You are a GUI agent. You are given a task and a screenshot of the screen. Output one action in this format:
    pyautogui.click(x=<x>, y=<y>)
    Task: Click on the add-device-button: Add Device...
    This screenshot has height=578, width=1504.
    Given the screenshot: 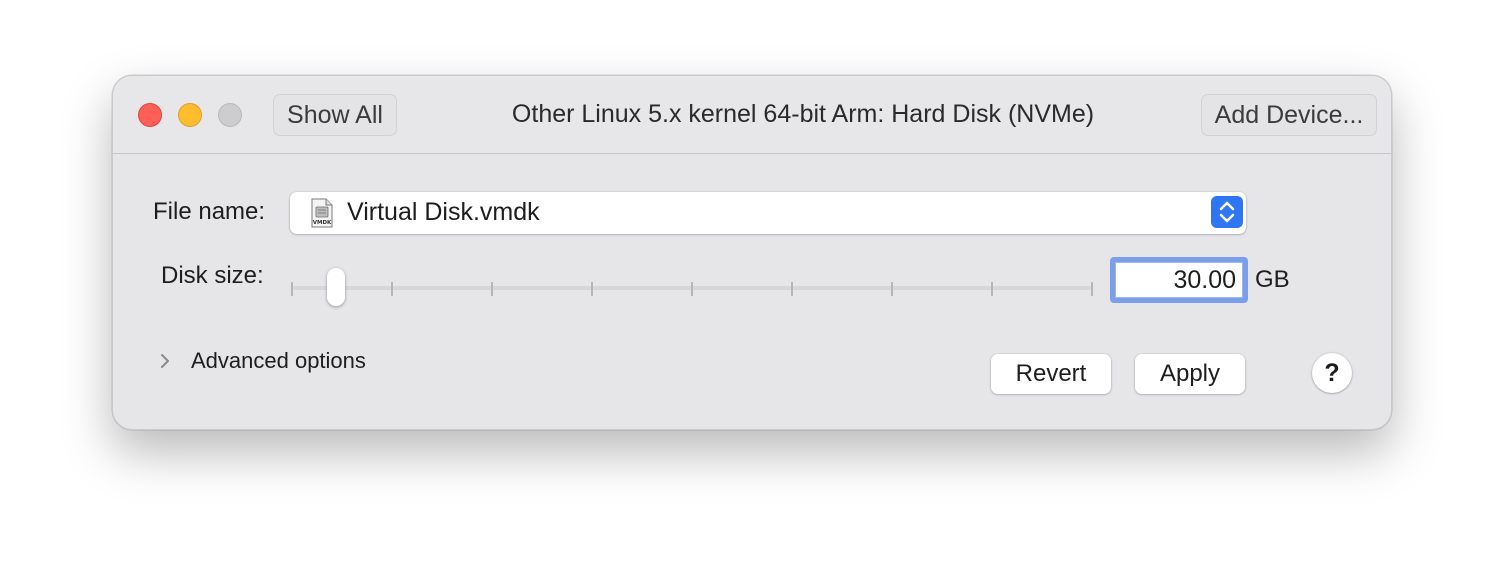 What is the action you would take?
    pyautogui.click(x=1289, y=115)
    